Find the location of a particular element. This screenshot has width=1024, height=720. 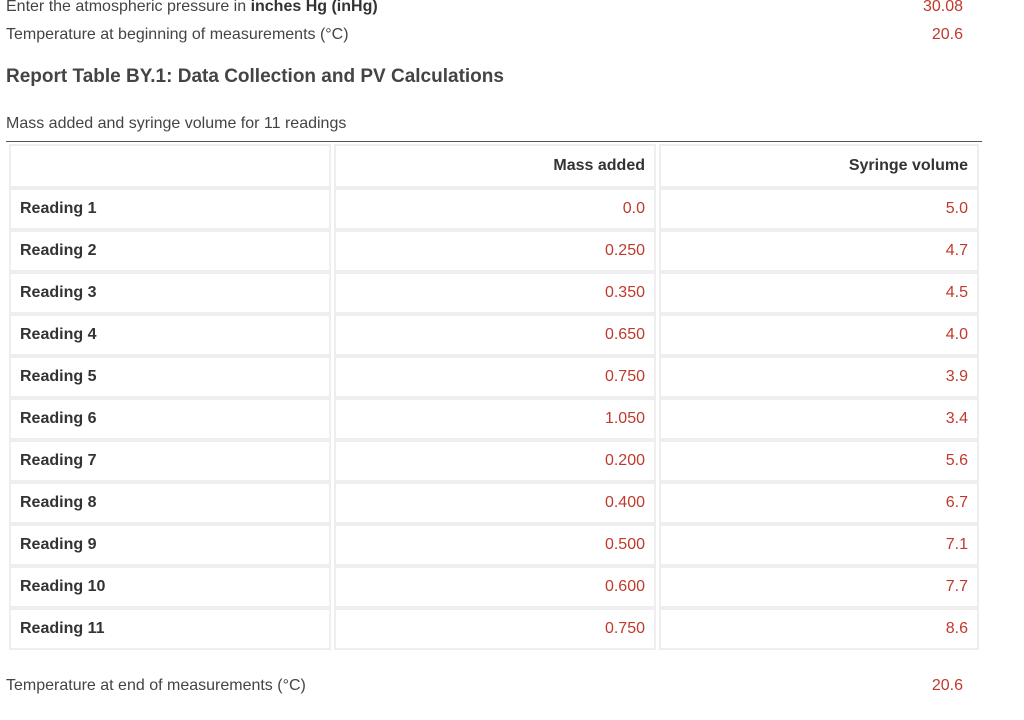

table-row: Reading 11 0.750 8.6 is located at coordinates (494, 629).